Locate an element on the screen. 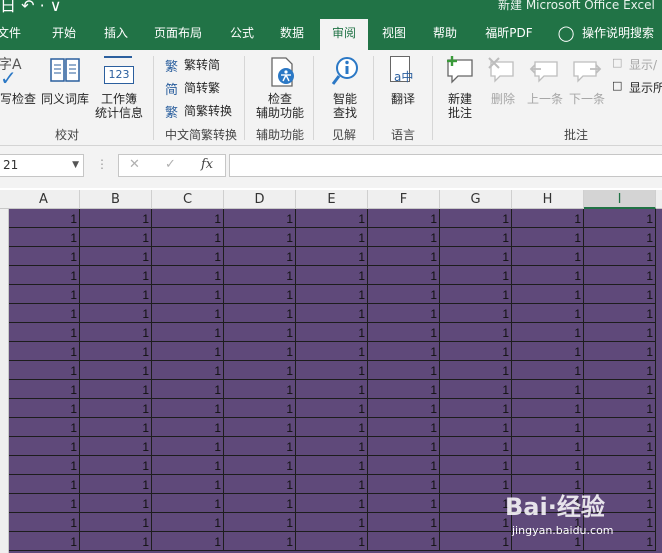  show-all-comments-button: 显示所 is located at coordinates (645, 87).